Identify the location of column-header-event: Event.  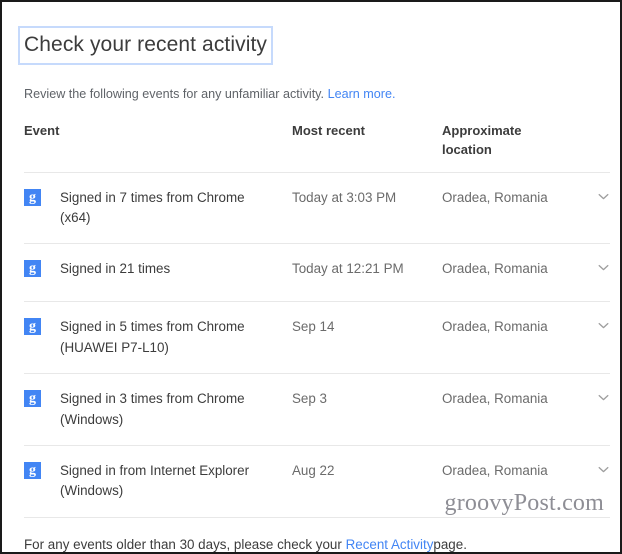
(42, 130).